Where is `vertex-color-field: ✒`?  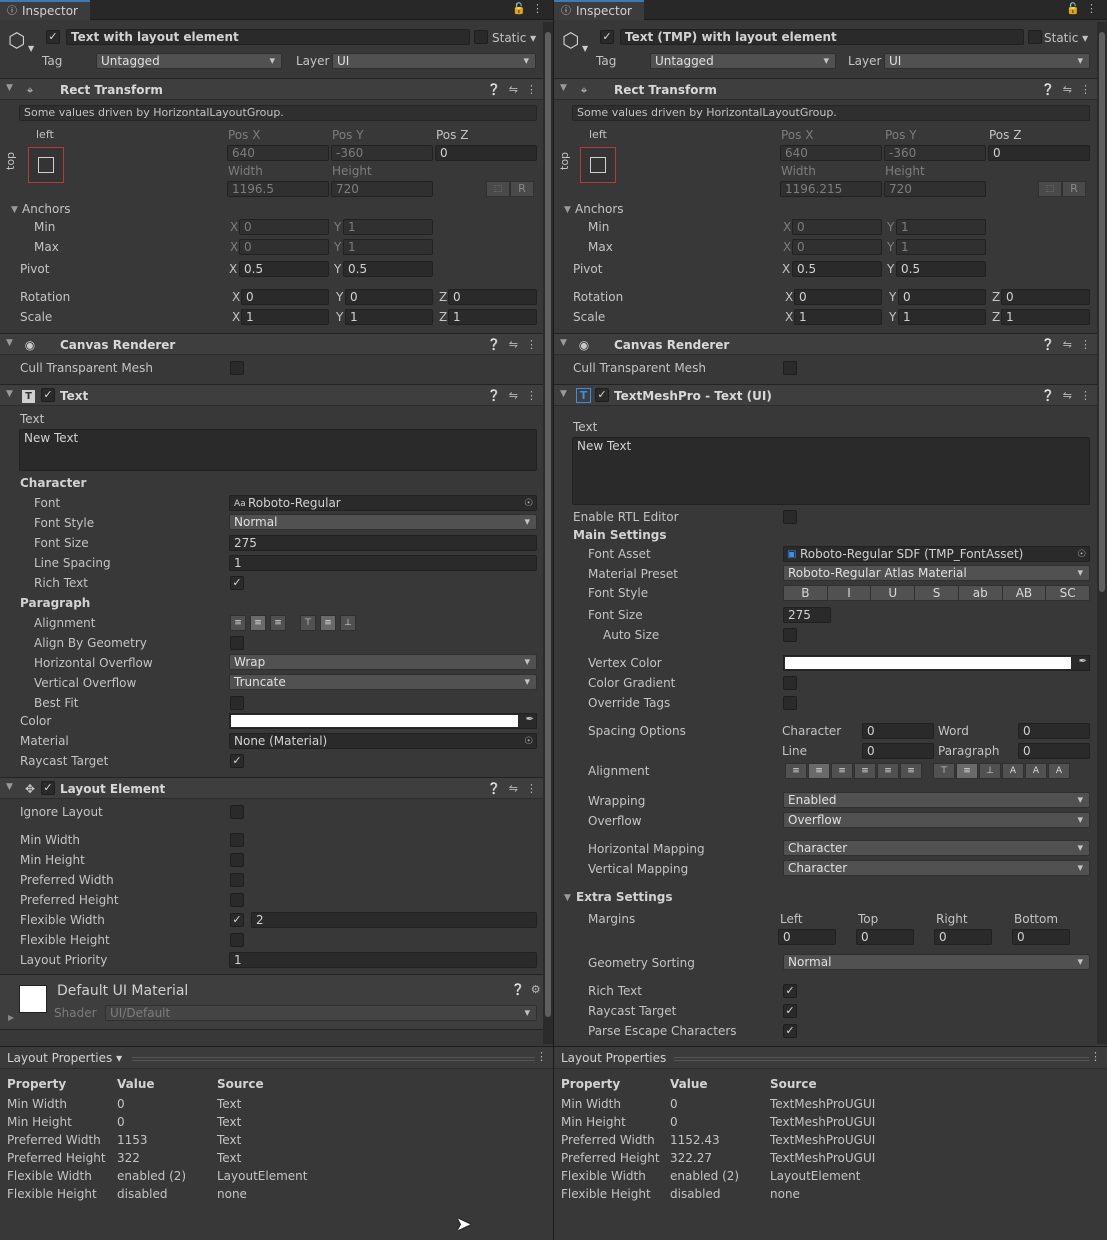
vertex-color-field: ✒ is located at coordinates (936, 663).